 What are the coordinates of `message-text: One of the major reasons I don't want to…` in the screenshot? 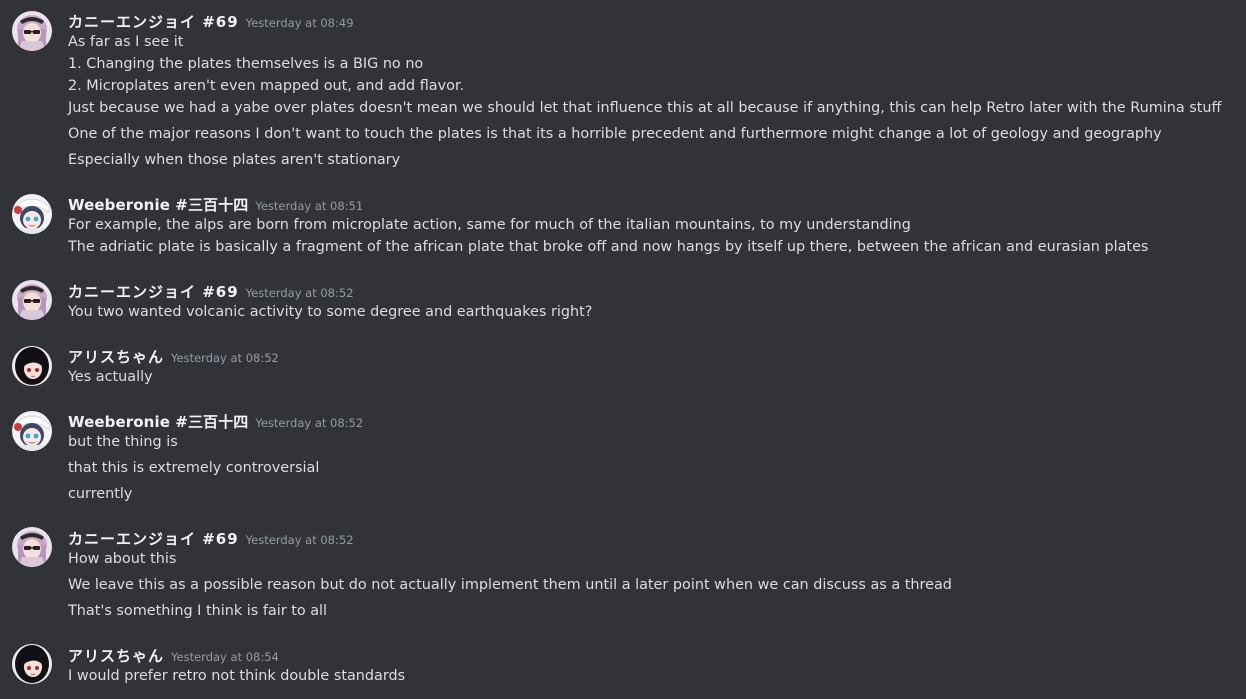 It's located at (615, 134).